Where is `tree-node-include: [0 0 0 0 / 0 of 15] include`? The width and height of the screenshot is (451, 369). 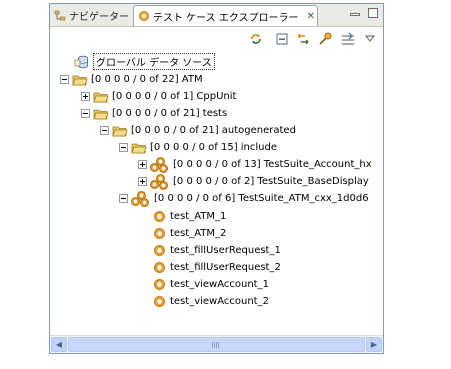
tree-node-include: [0 0 0 0 / 0 of 15] include is located at coordinates (198, 147).